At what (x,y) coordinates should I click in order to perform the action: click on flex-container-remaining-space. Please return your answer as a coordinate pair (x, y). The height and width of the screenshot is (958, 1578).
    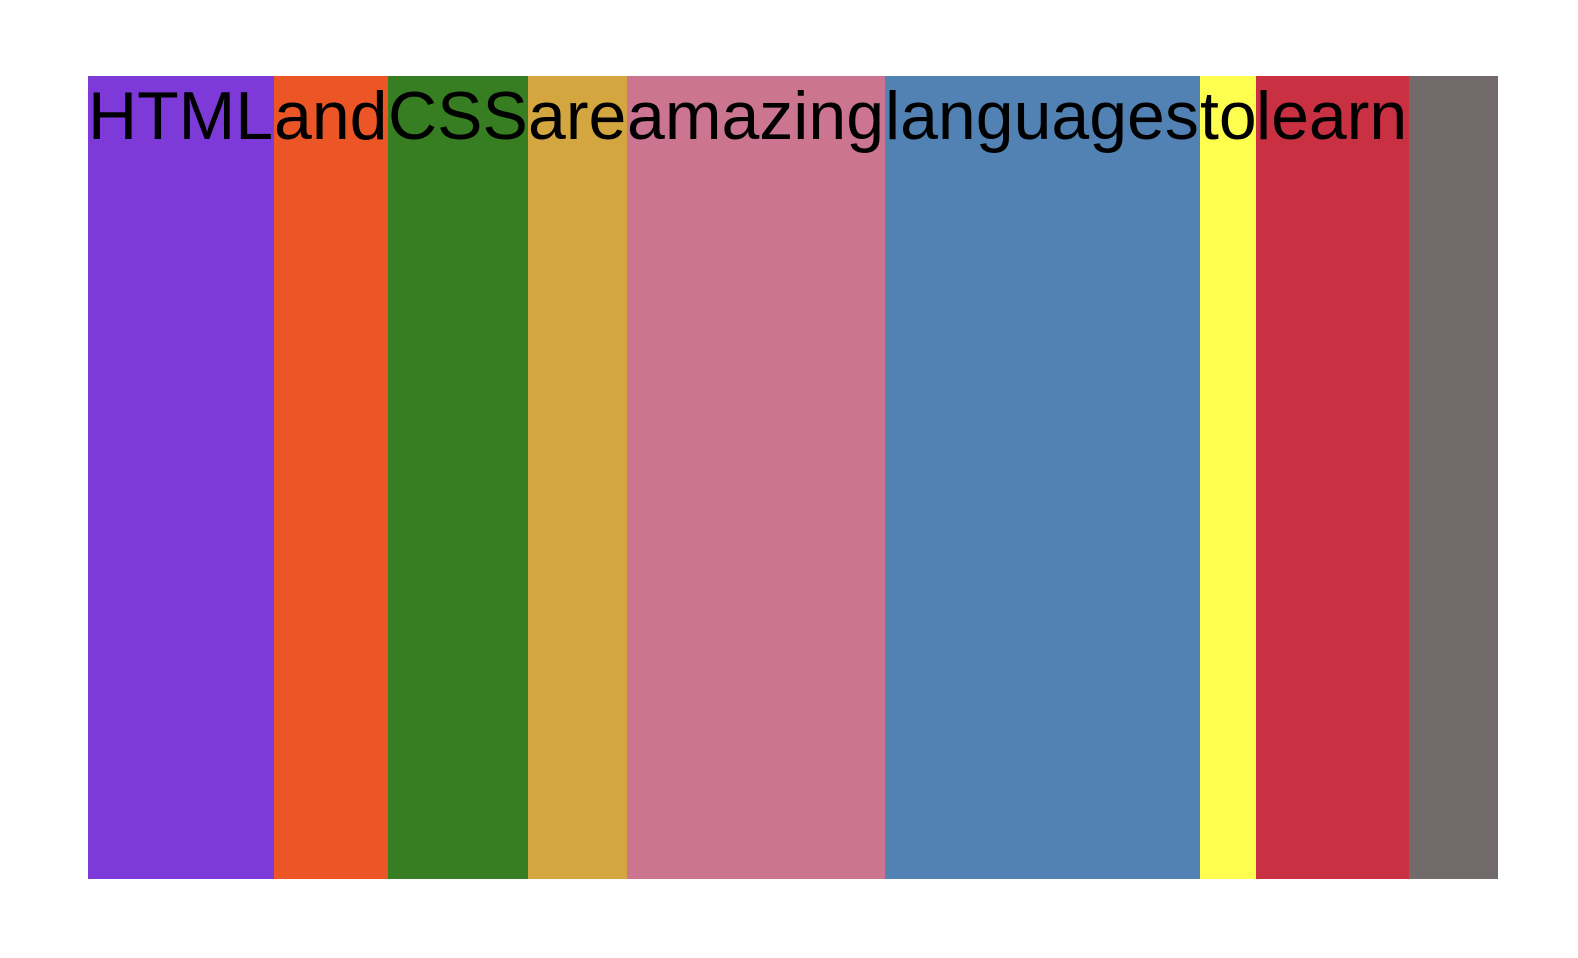
    Looking at the image, I should click on (1453, 477).